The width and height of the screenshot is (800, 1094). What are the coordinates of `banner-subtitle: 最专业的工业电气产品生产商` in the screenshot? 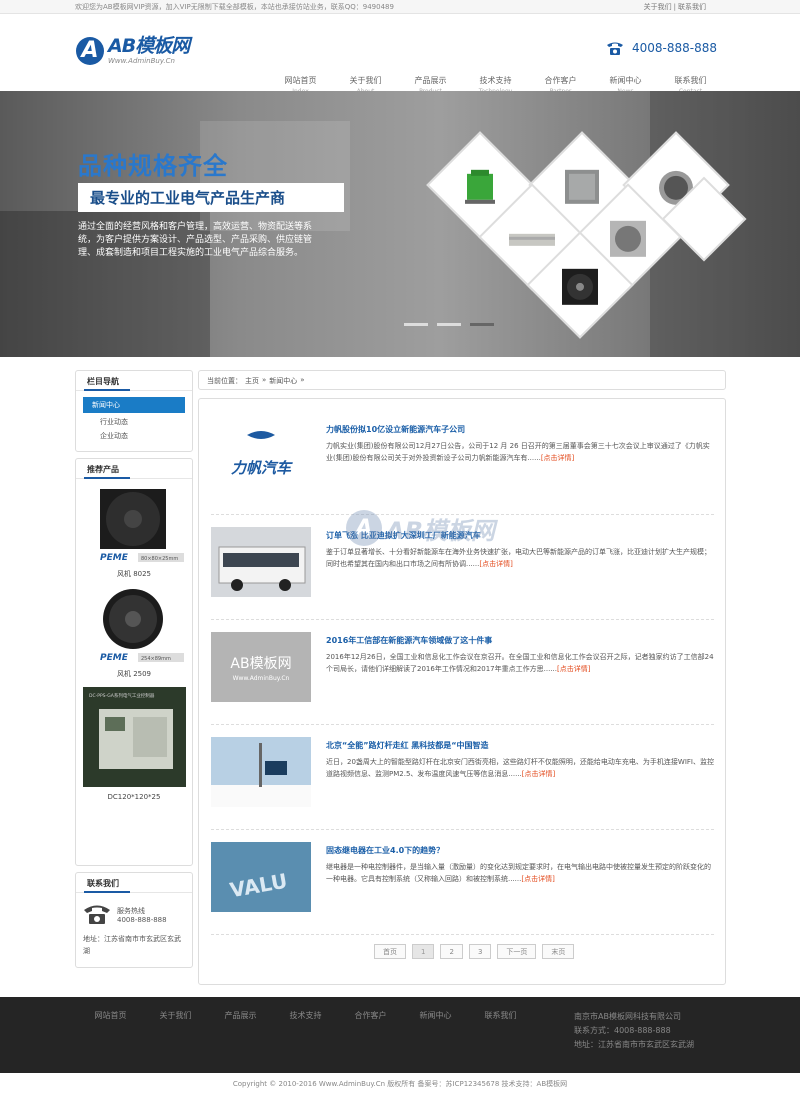 It's located at (211, 197).